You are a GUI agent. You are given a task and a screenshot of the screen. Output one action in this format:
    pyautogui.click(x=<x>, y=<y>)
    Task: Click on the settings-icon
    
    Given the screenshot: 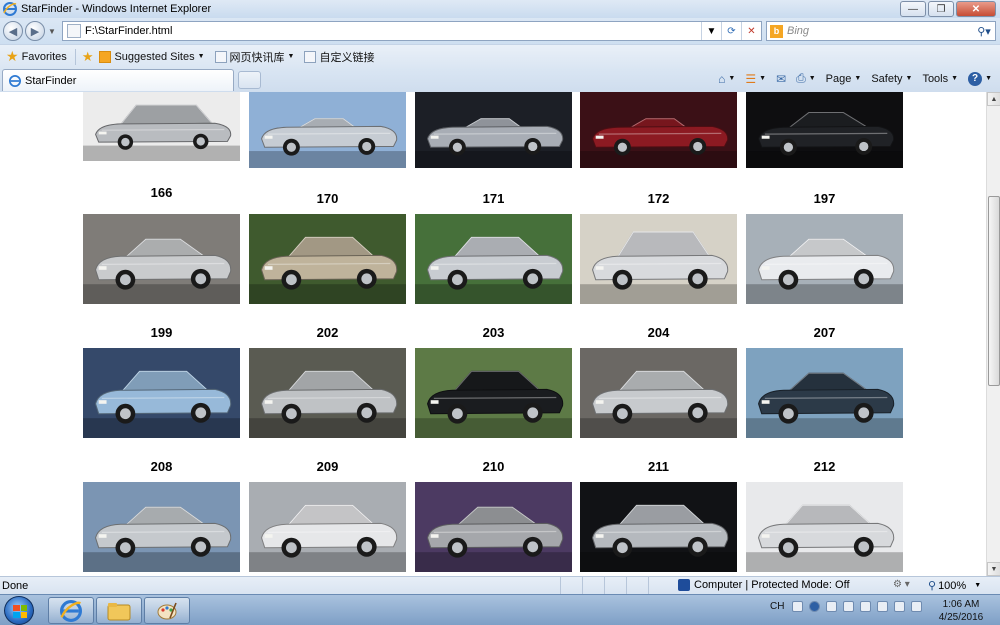 What is the action you would take?
    pyautogui.click(x=832, y=606)
    